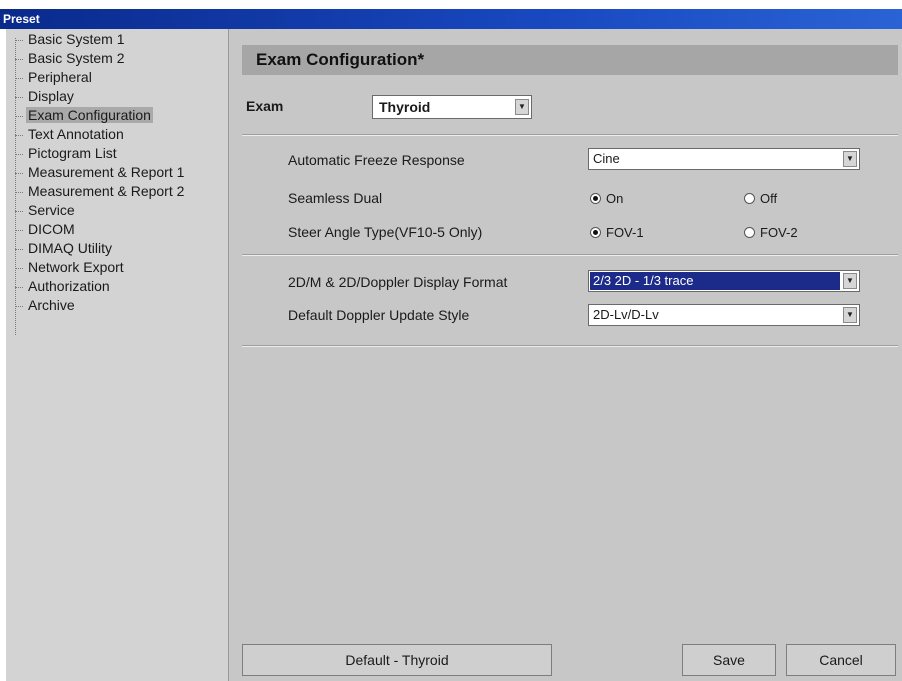 Image resolution: width=902 pixels, height=681 pixels. I want to click on exam-select-value: Thyroid, so click(405, 107).